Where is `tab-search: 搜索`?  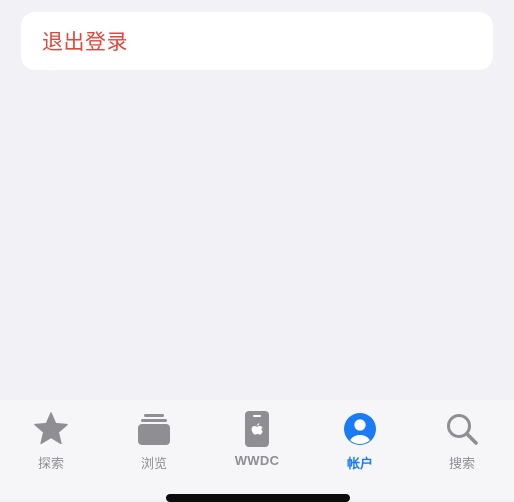 tab-search: 搜索 is located at coordinates (462, 442).